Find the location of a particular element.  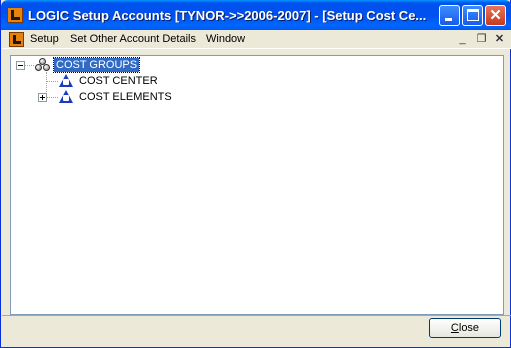

maximize-button is located at coordinates (472, 15).